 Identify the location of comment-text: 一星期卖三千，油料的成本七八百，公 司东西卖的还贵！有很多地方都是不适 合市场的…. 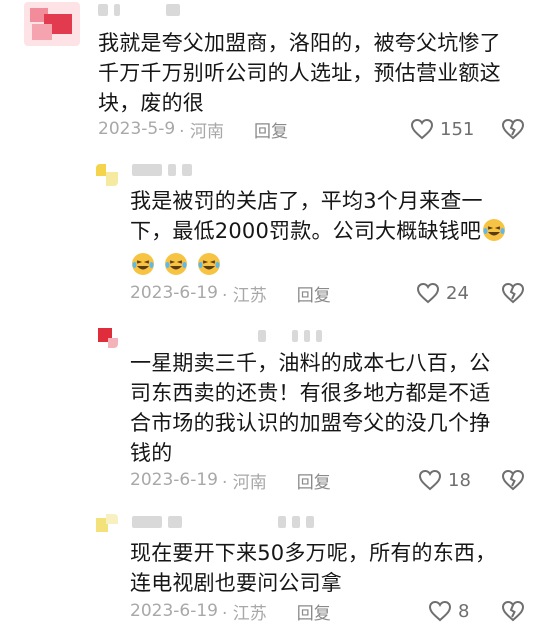
(330, 408).